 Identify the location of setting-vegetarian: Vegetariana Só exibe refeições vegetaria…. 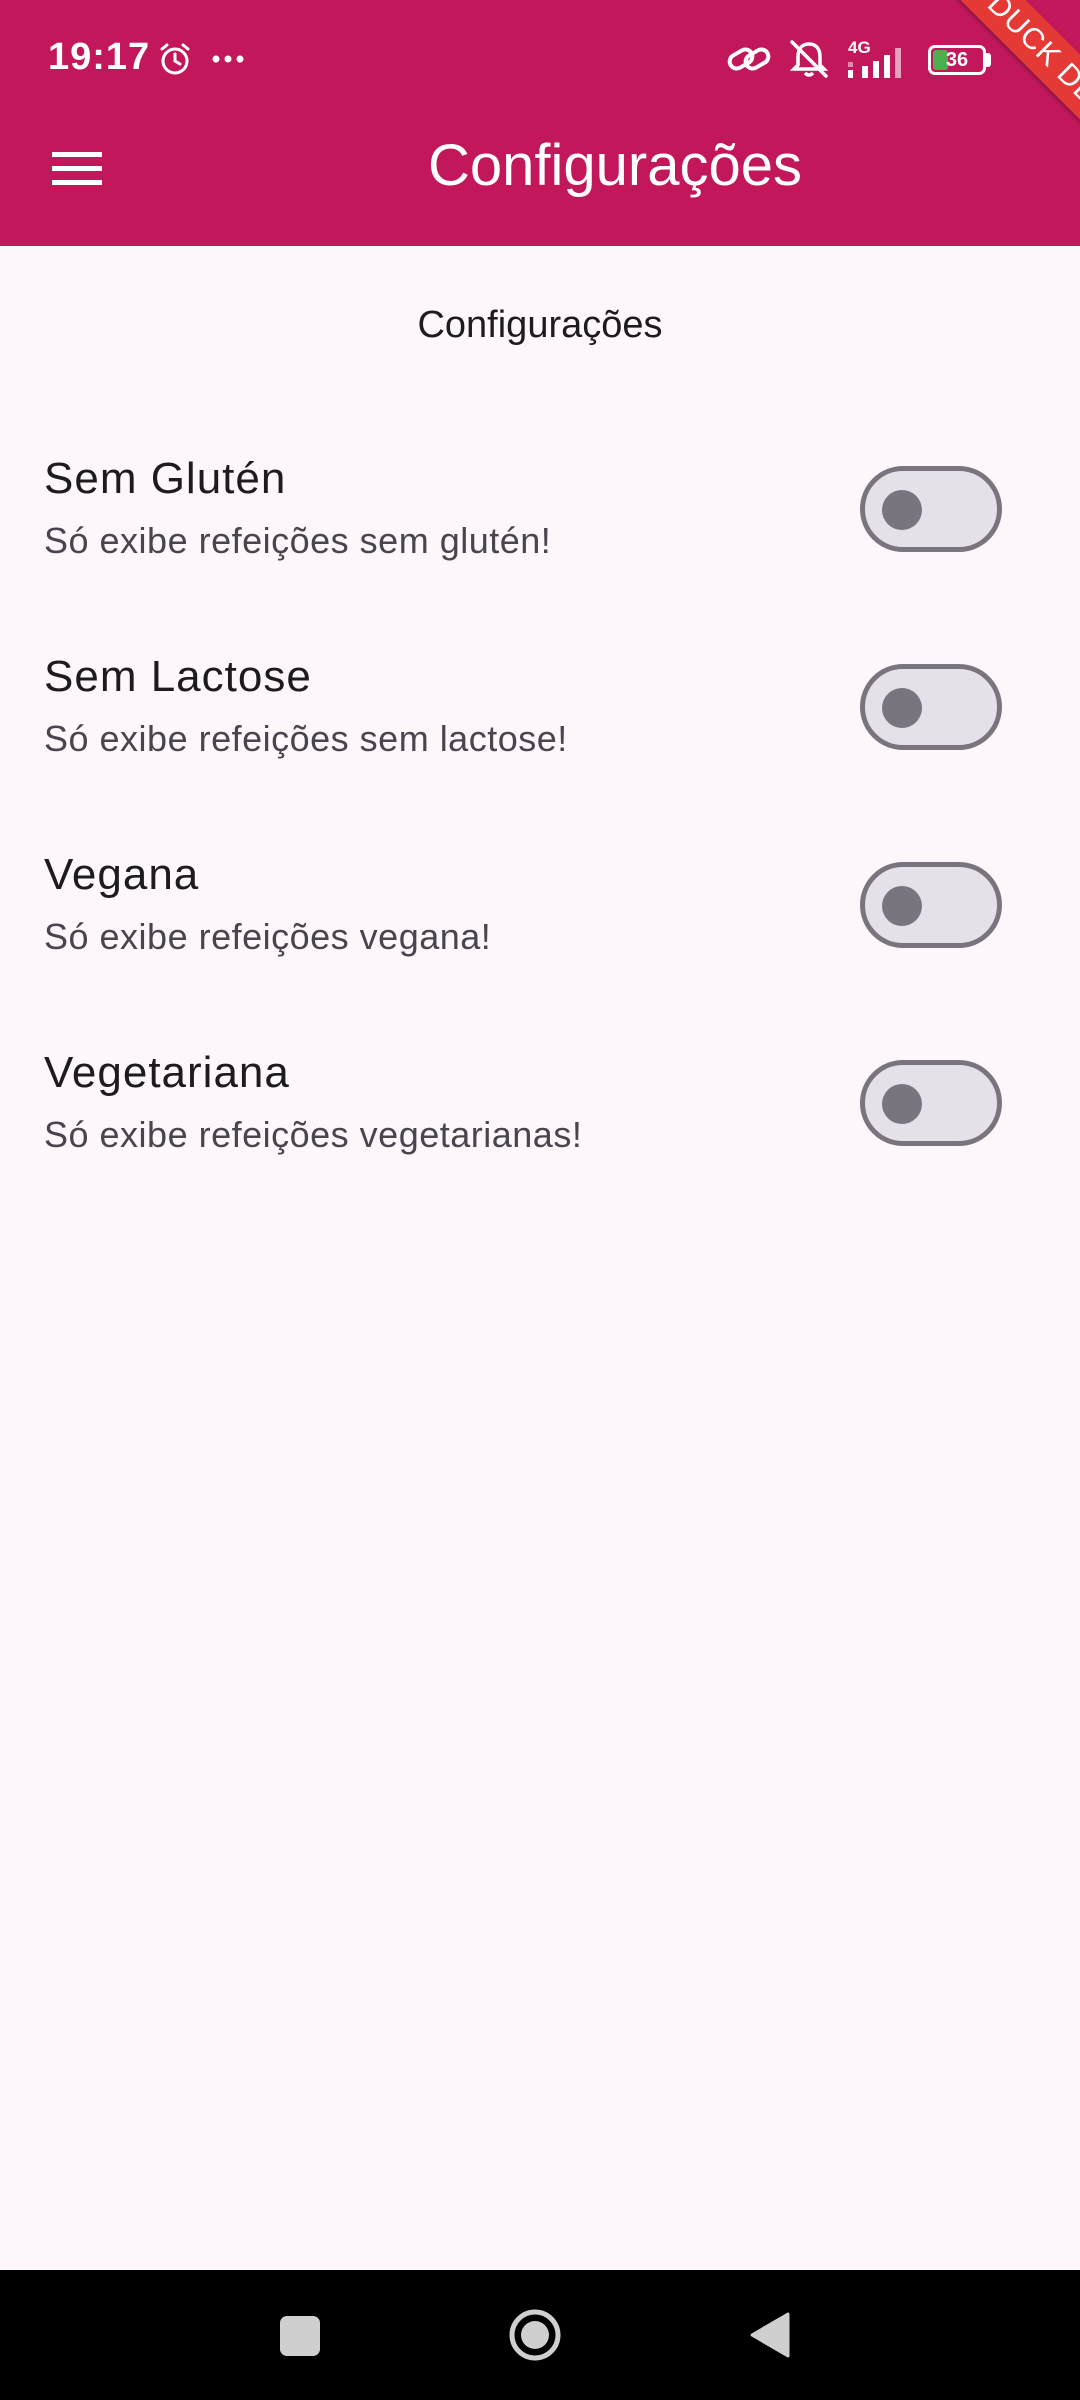
(540, 1123).